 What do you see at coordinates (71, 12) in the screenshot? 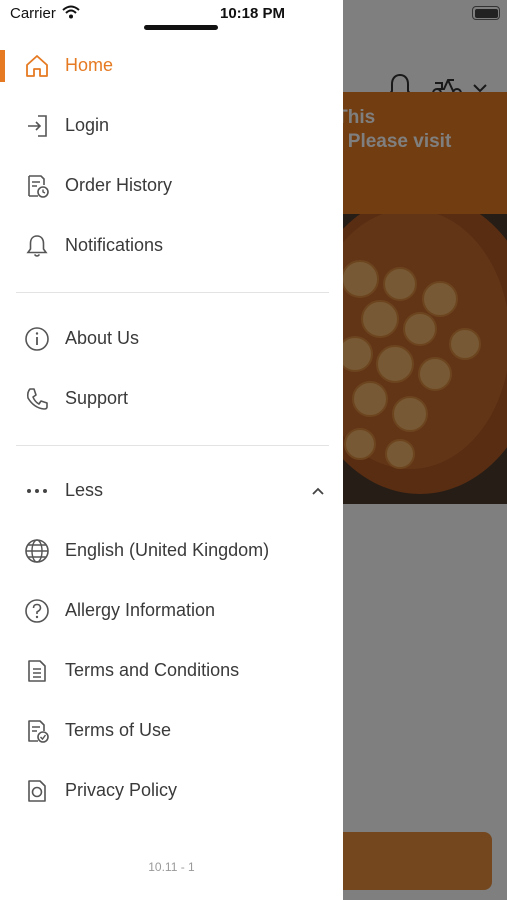
I see `wifi-icon` at bounding box center [71, 12].